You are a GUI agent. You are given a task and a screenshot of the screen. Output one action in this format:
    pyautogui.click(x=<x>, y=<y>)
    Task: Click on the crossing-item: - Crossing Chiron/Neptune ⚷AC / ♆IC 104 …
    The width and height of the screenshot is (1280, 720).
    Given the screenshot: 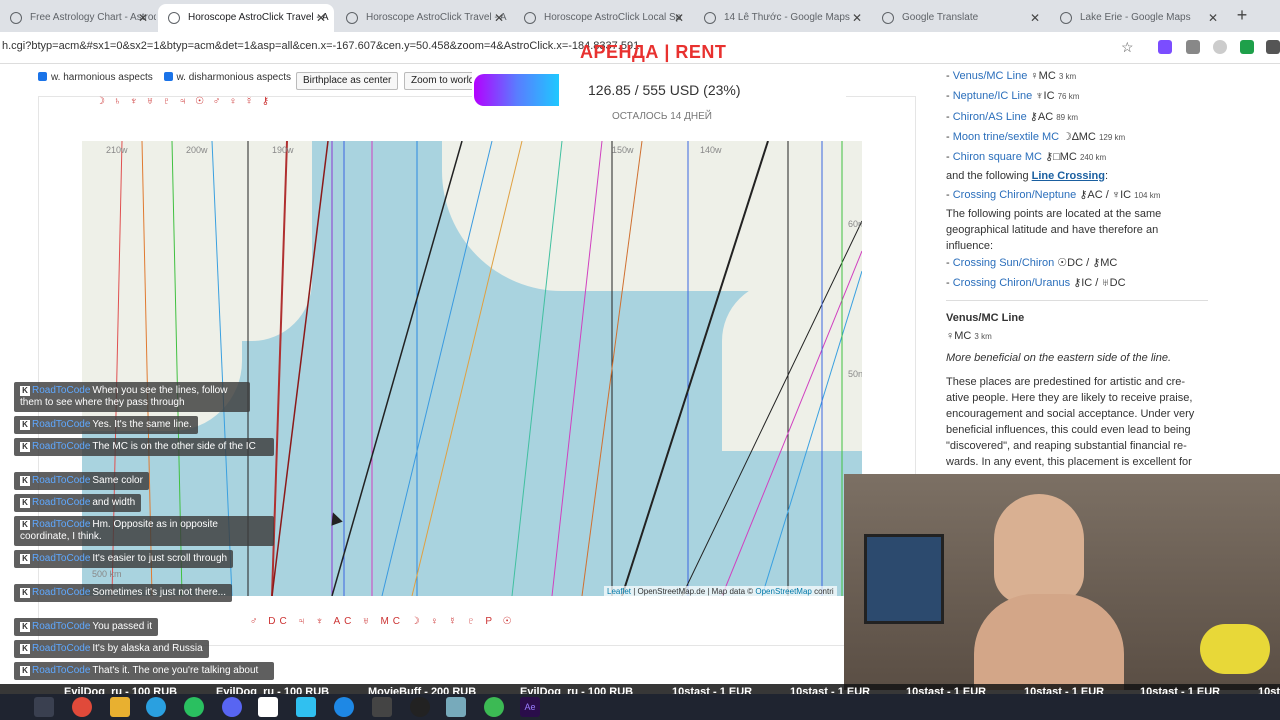 What is the action you would take?
    pyautogui.click(x=1053, y=194)
    